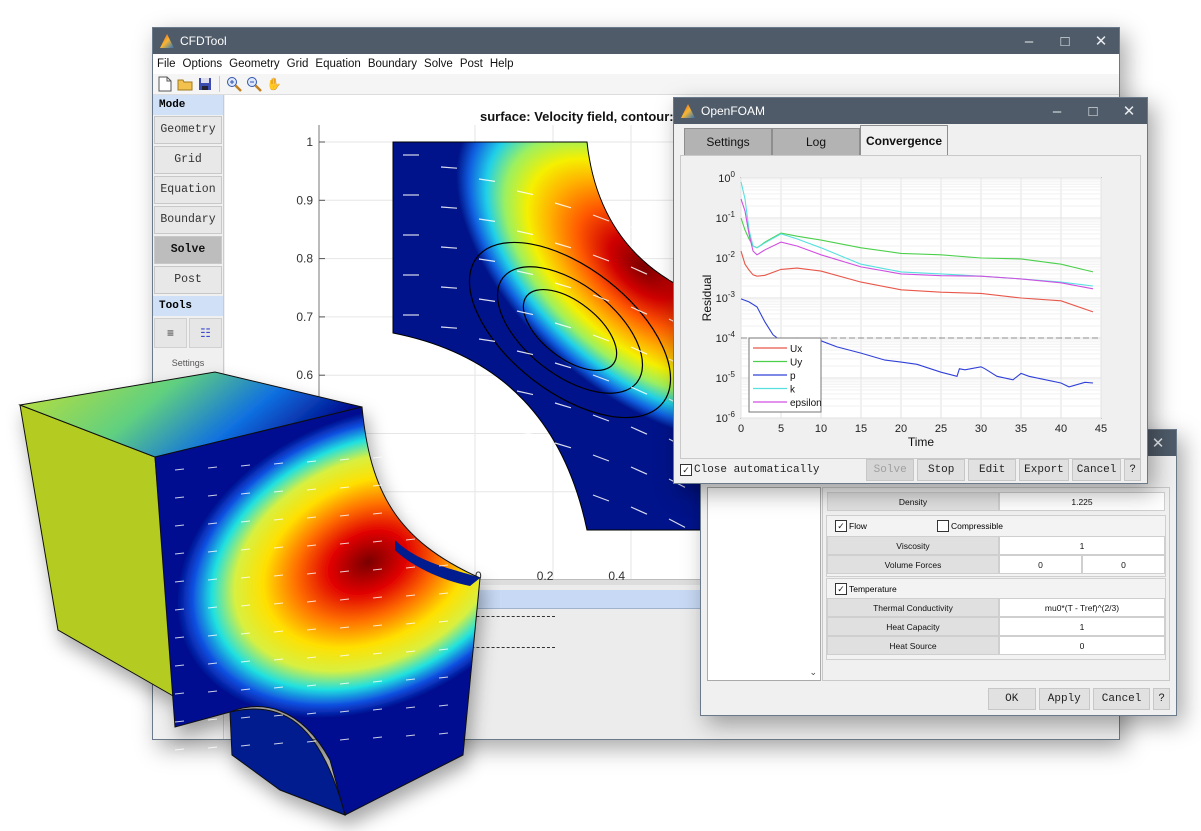  I want to click on y-tick-label: 0.8, so click(304, 259).